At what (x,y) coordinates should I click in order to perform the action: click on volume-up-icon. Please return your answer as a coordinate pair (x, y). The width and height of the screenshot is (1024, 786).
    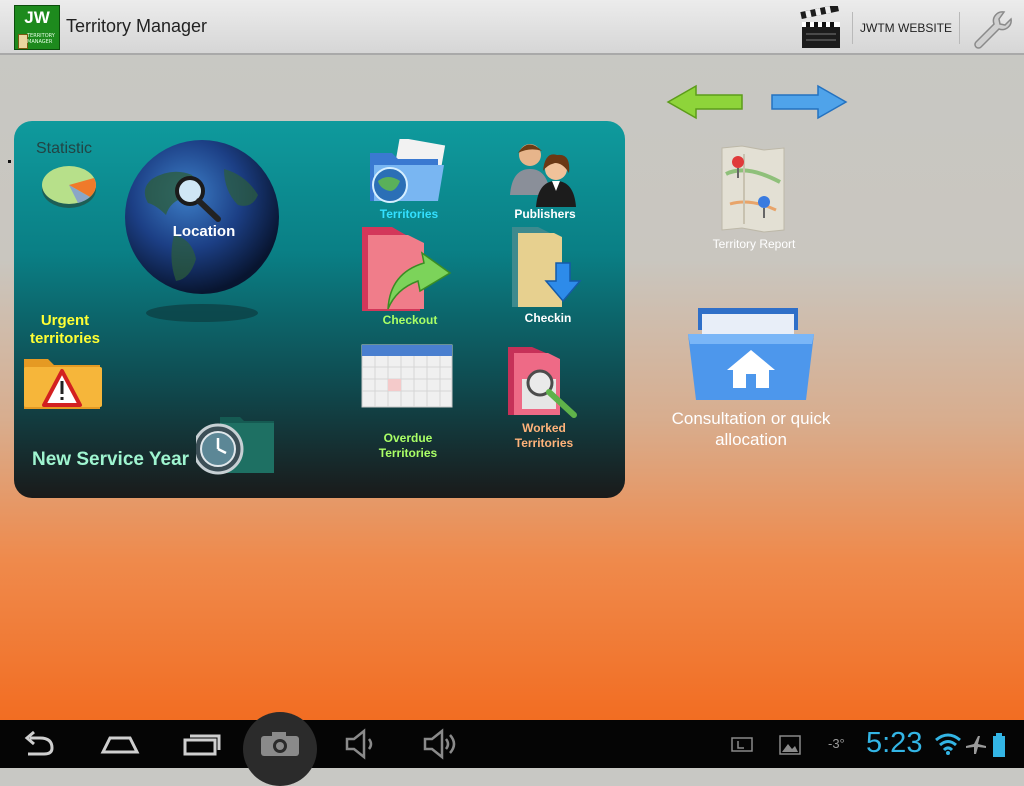
    Looking at the image, I should click on (440, 744).